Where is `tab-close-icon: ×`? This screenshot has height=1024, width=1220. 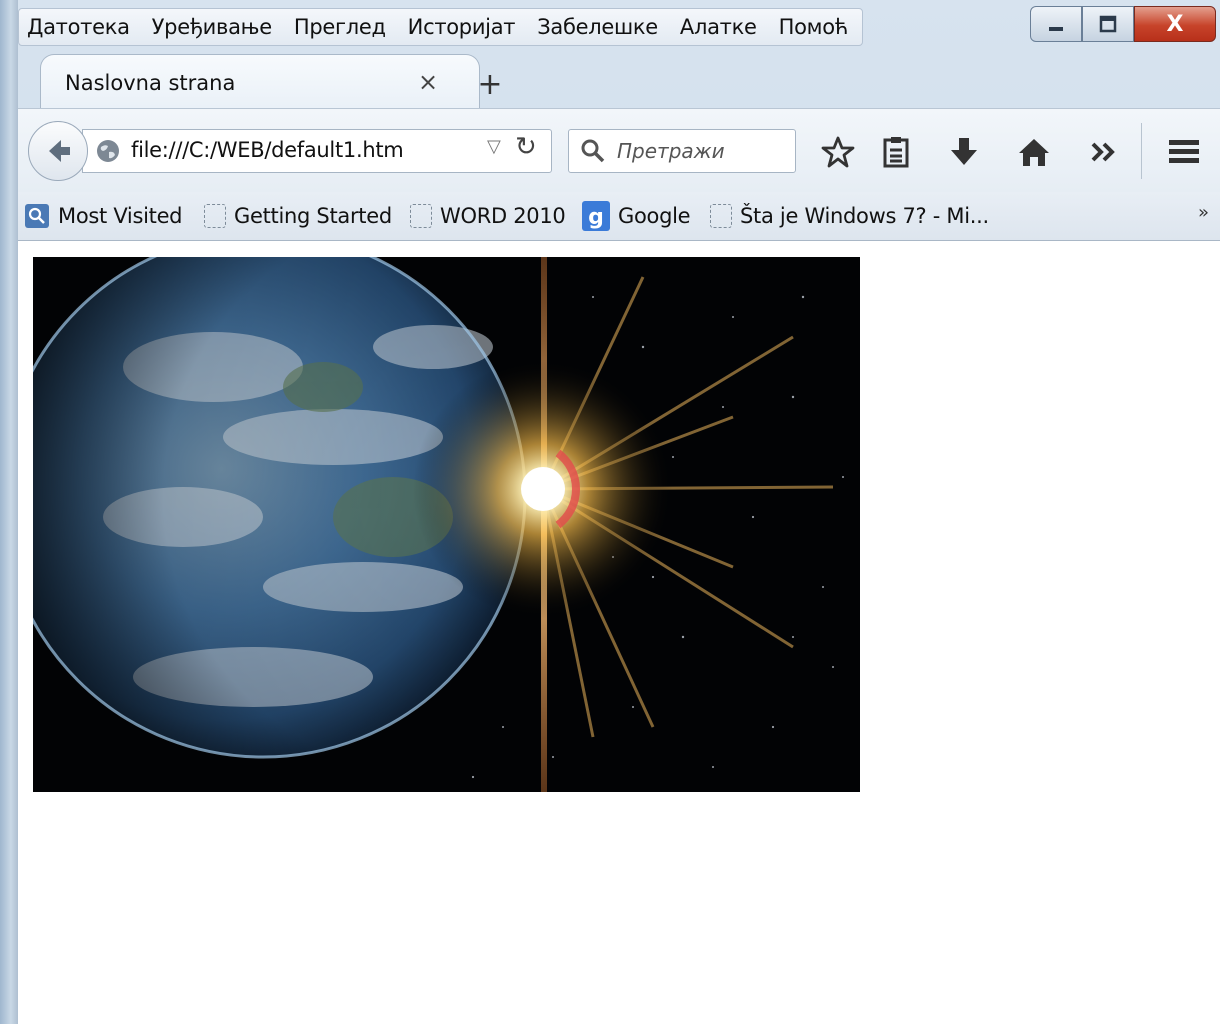 tab-close-icon: × is located at coordinates (428, 82).